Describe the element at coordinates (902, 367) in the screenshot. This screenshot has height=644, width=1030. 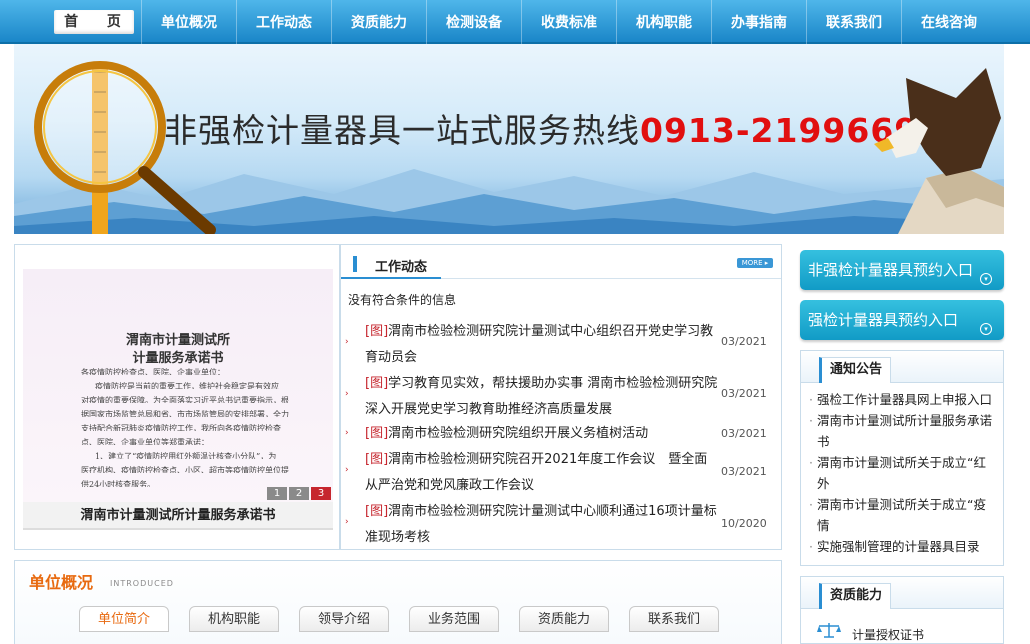
I see `notice-header: 通知公告` at that location.